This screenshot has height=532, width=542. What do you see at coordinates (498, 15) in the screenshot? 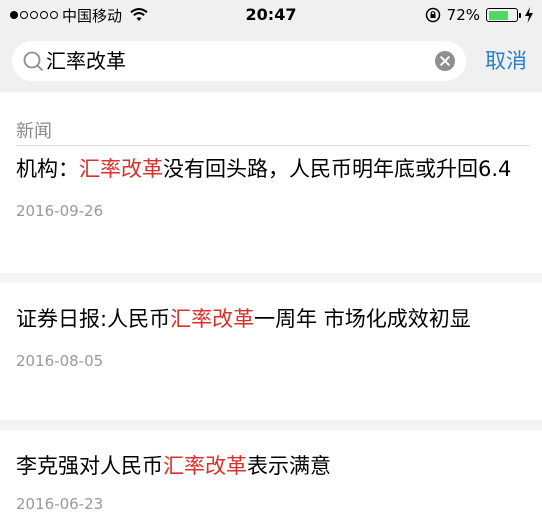
I see `battery-fill` at bounding box center [498, 15].